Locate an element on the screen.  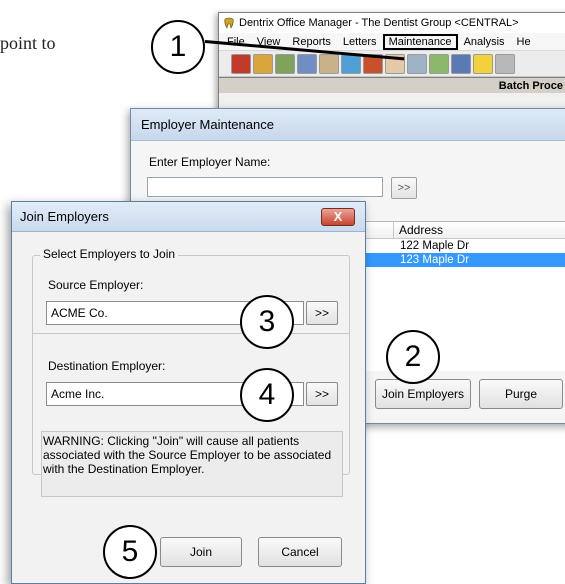
enter-employer-name-label: Enter Employer Name: is located at coordinates (210, 162).